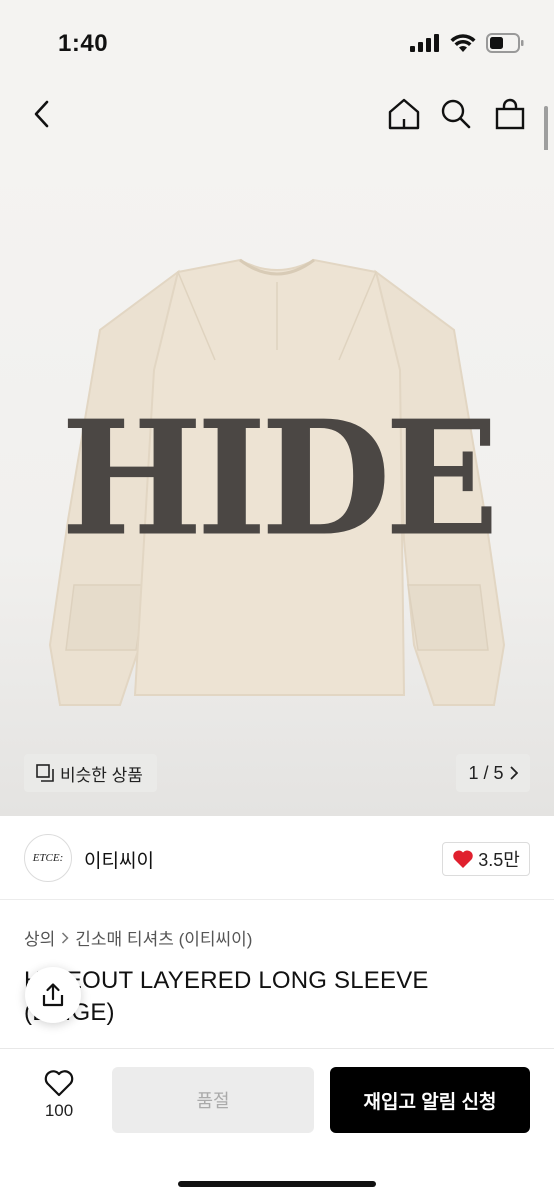 The image size is (554, 1200). Describe the element at coordinates (101, 775) in the screenshot. I see `similar-items-label: 비슷한 상품` at that location.